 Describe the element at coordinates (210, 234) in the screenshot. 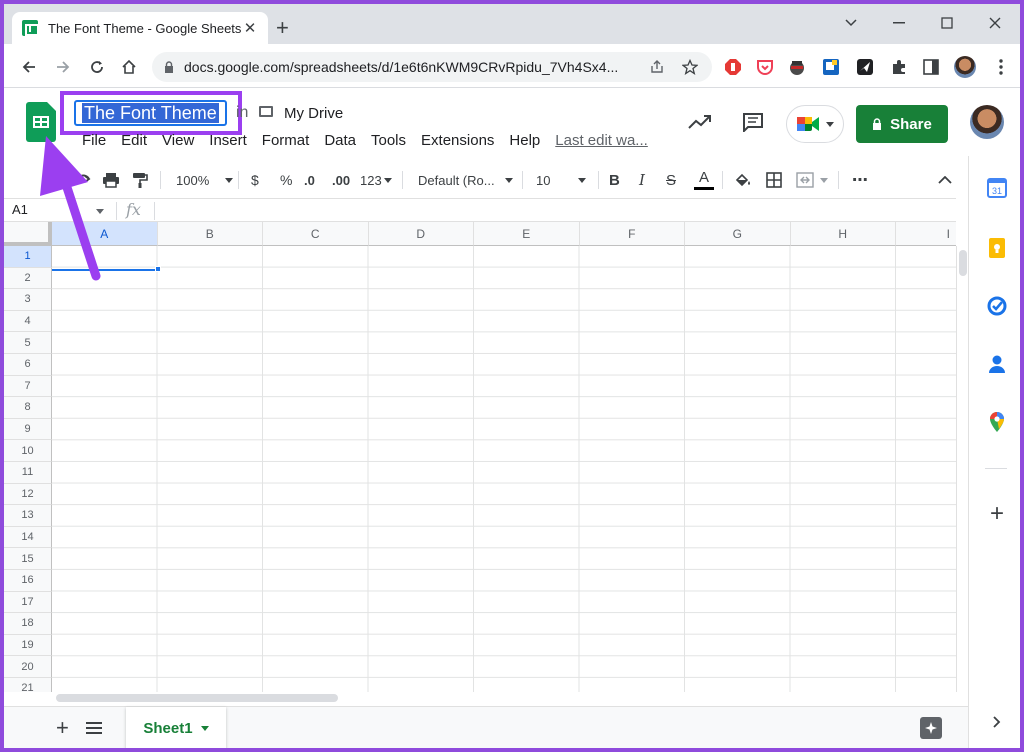

I see `column-header-b: B` at that location.